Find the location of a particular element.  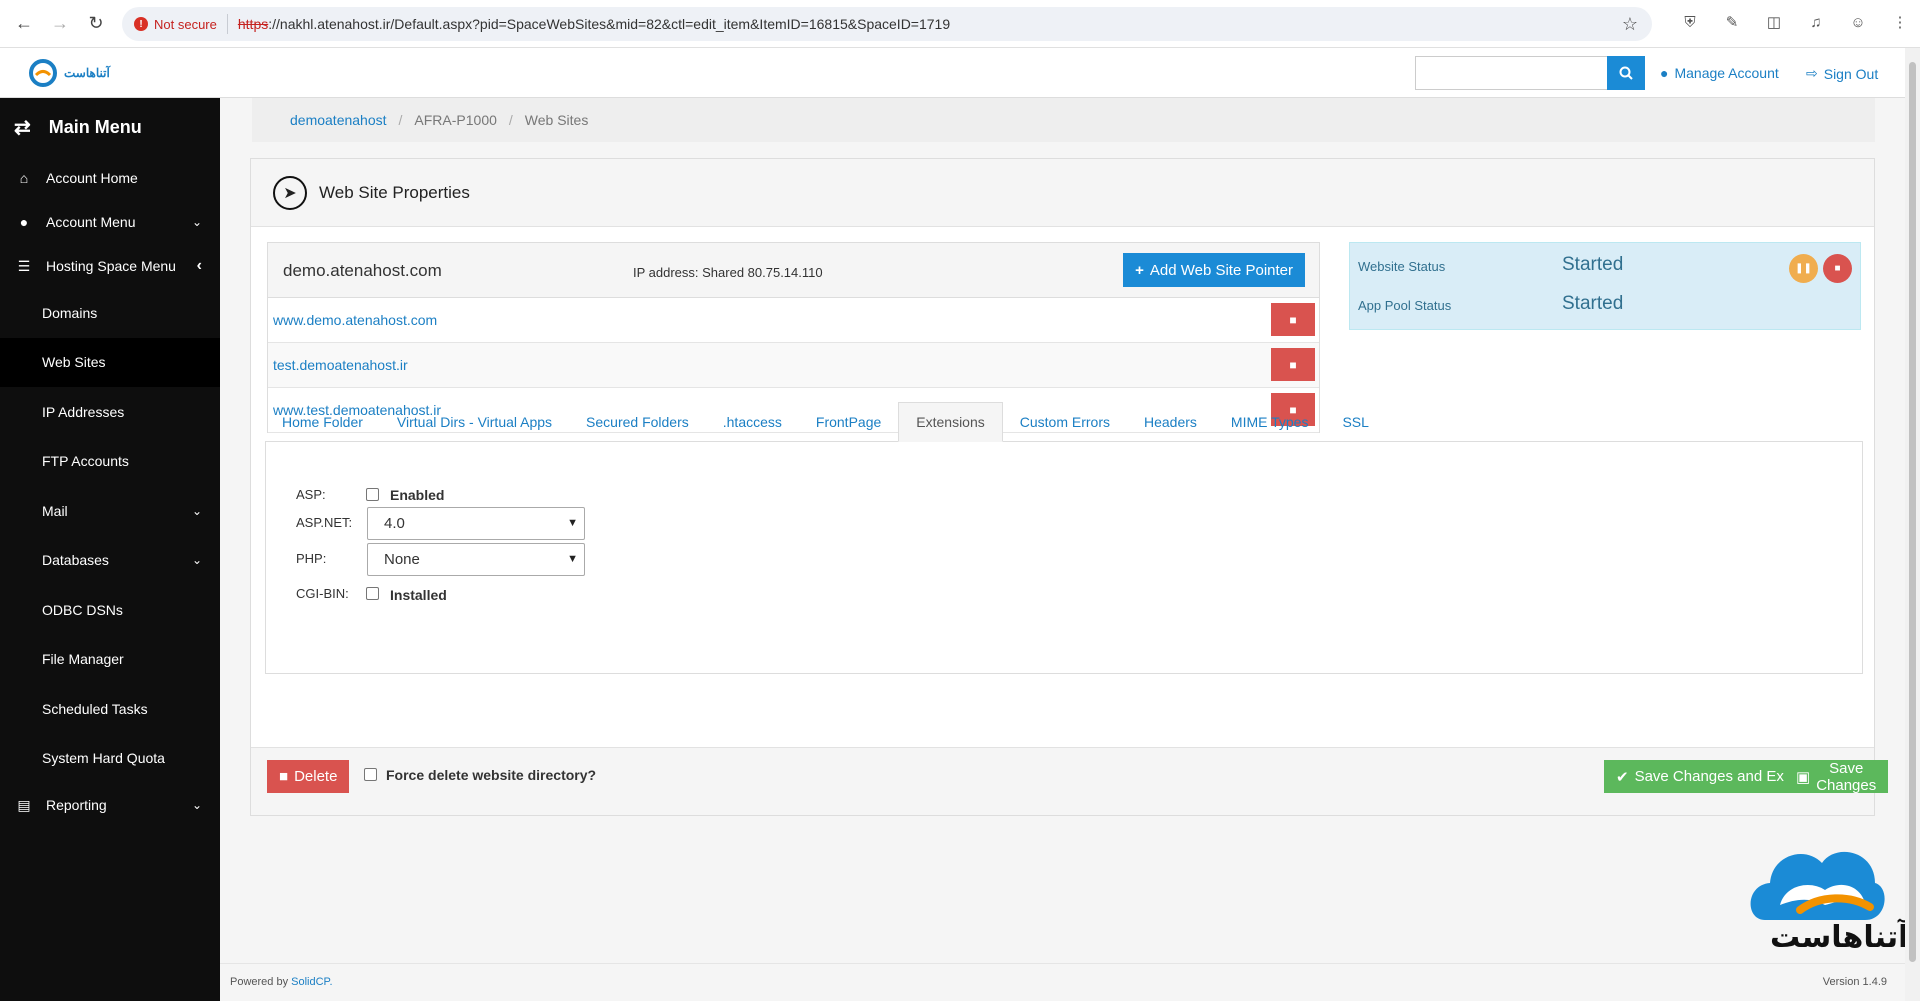

save-changes-button: ▣ Save Changes is located at coordinates (1836, 776).